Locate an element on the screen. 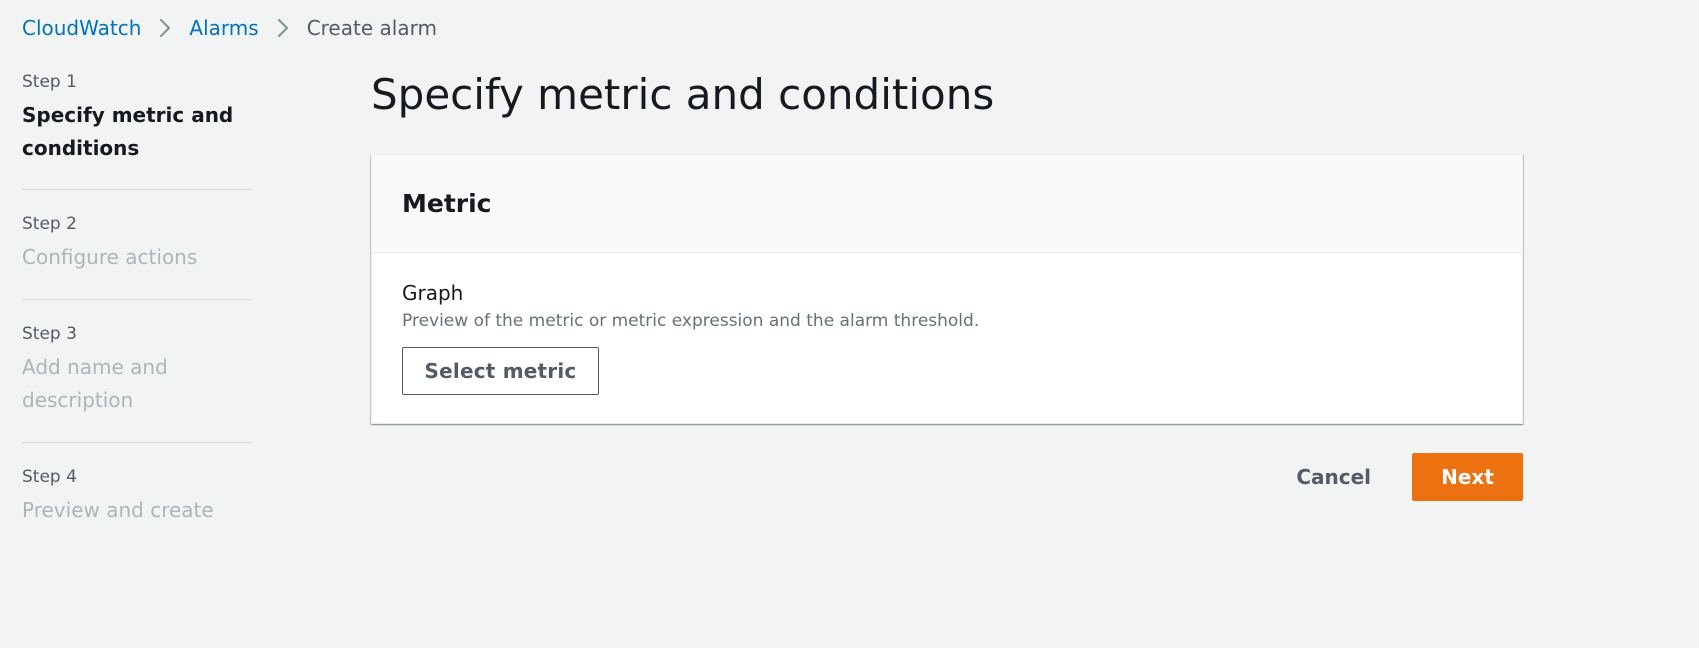  next-button: Next is located at coordinates (1467, 477).